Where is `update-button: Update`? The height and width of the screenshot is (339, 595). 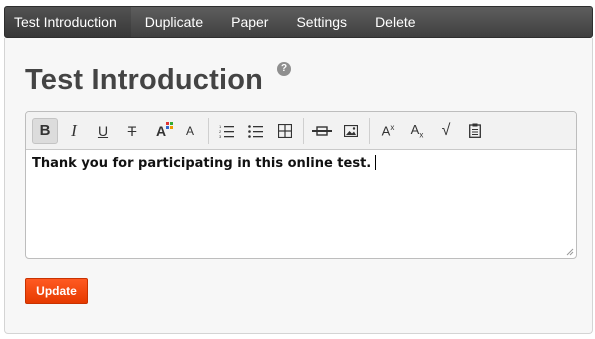 update-button: Update is located at coordinates (56, 291).